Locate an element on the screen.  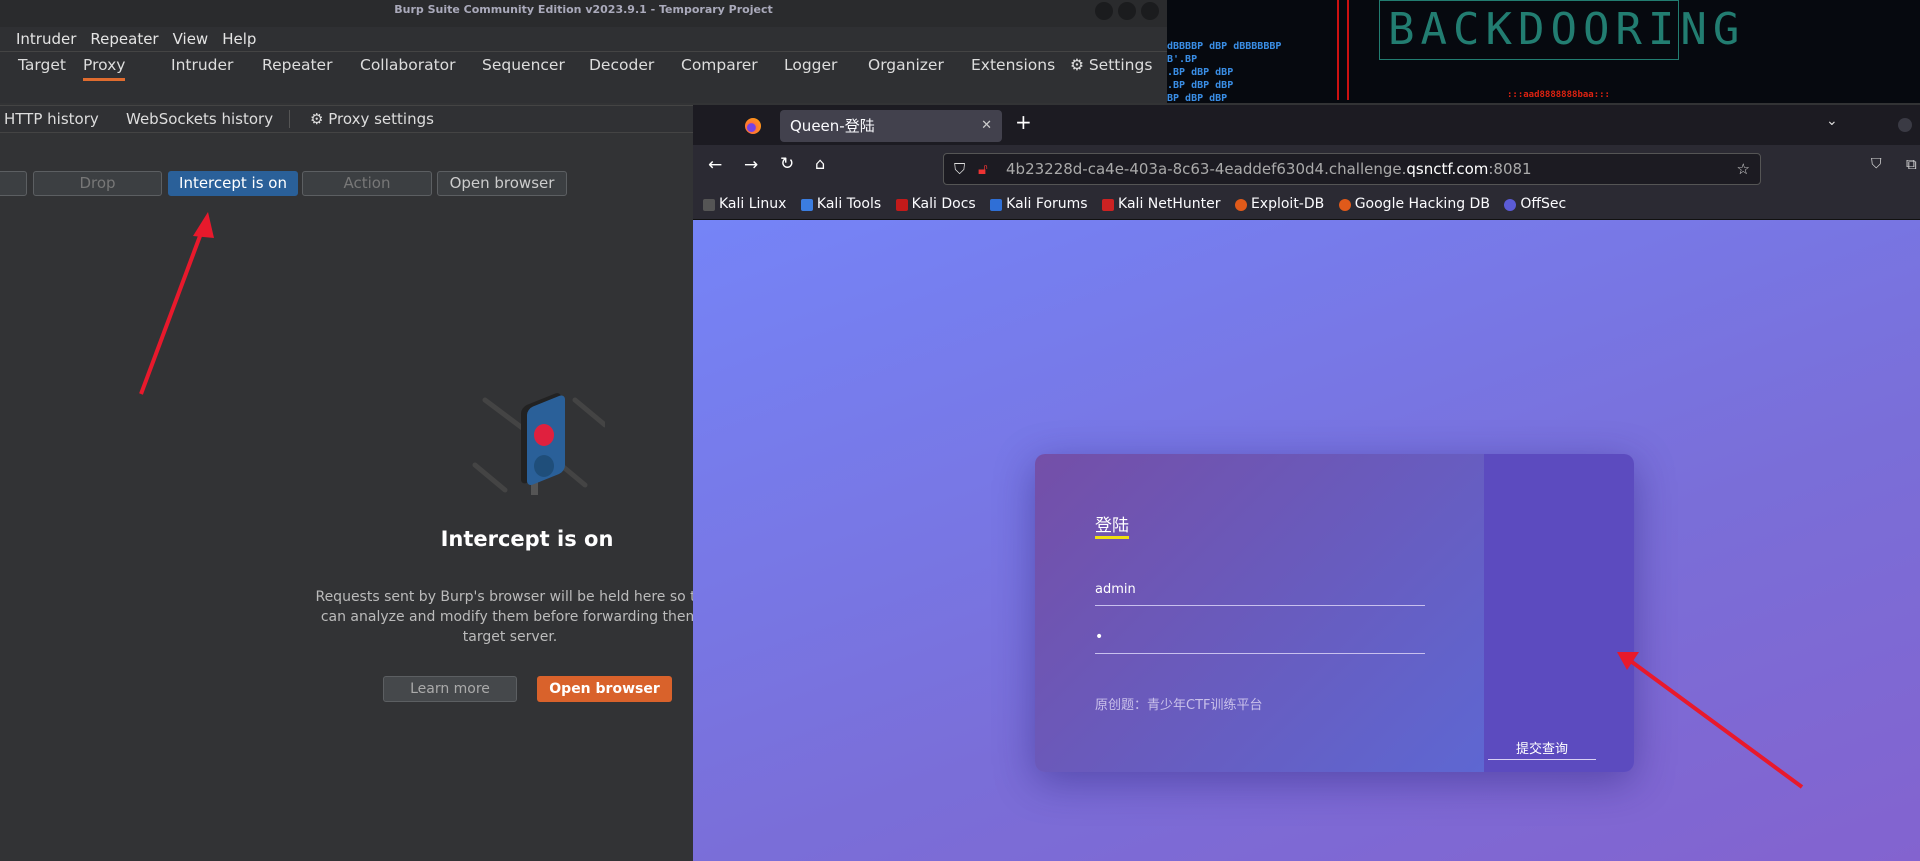
terminal-line: dBBBBP dBP dBBBBBBP is located at coordinates (1224, 46).